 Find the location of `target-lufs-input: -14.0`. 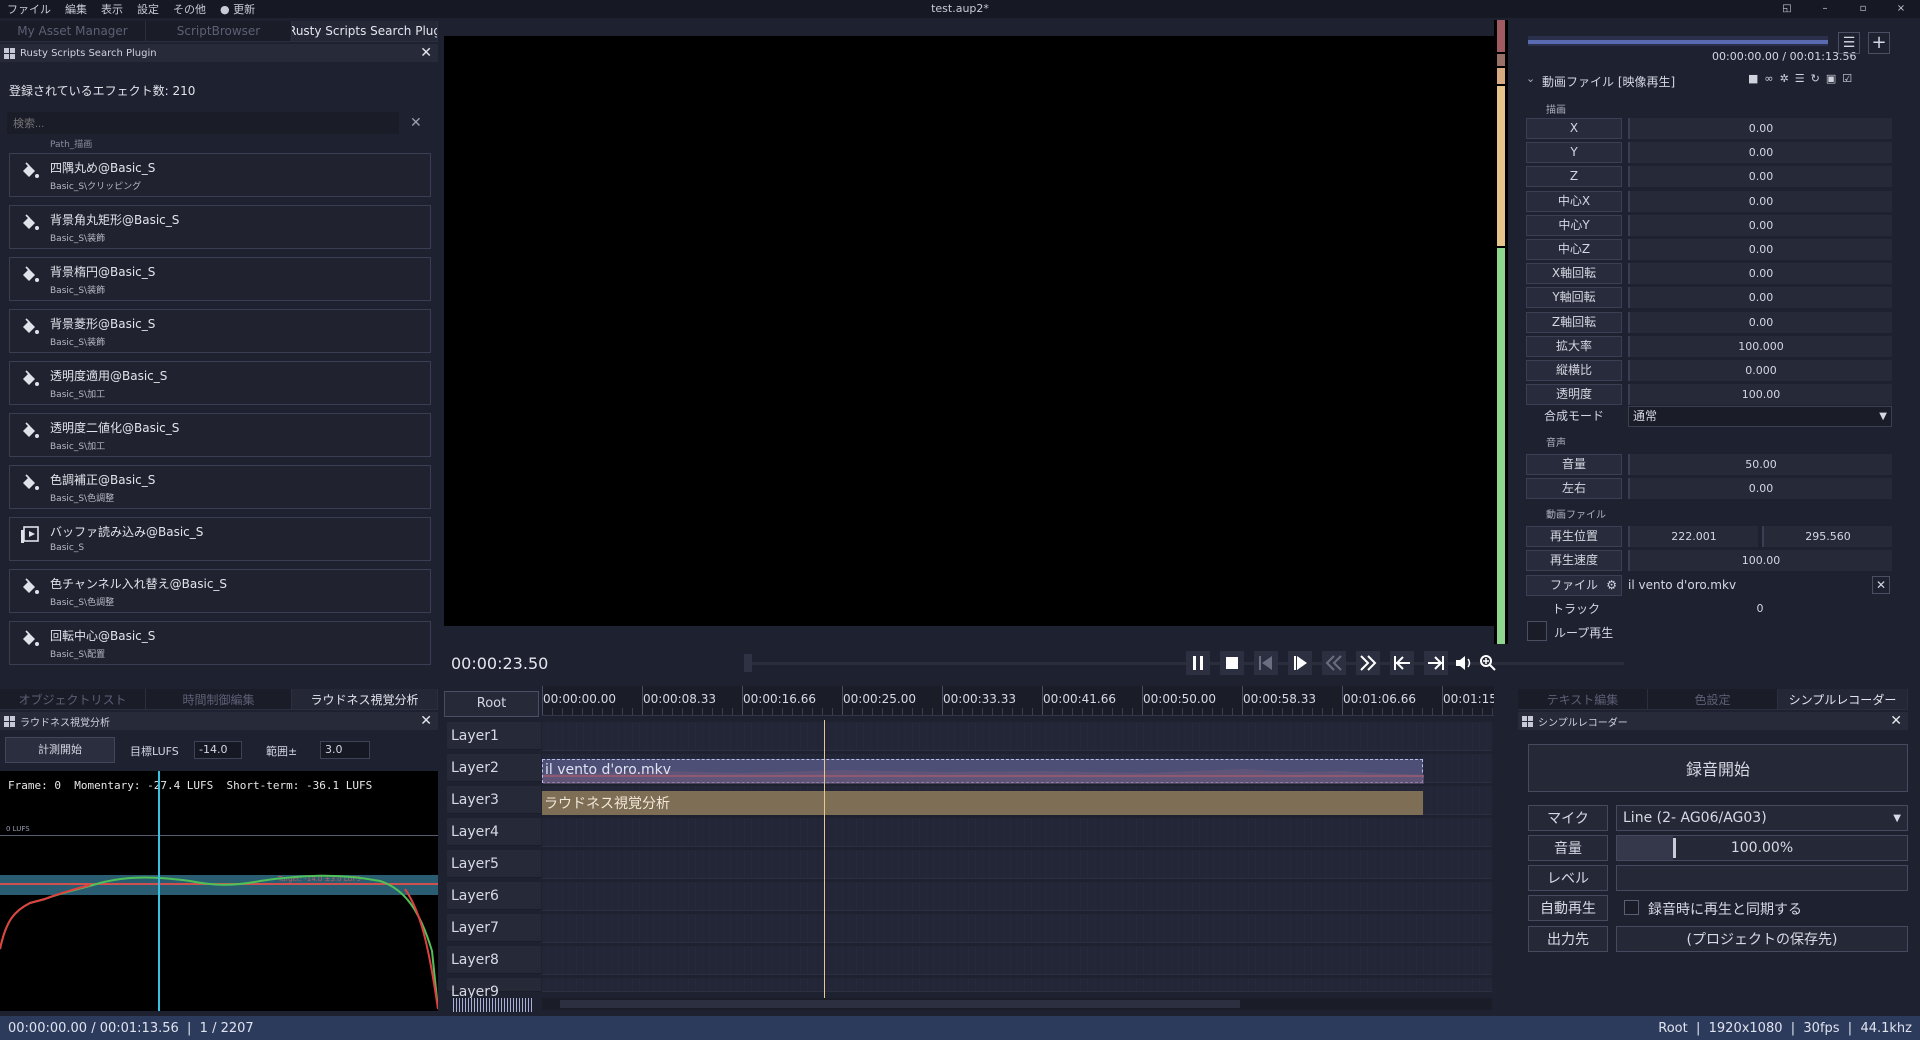

target-lufs-input: -14.0 is located at coordinates (218, 750).